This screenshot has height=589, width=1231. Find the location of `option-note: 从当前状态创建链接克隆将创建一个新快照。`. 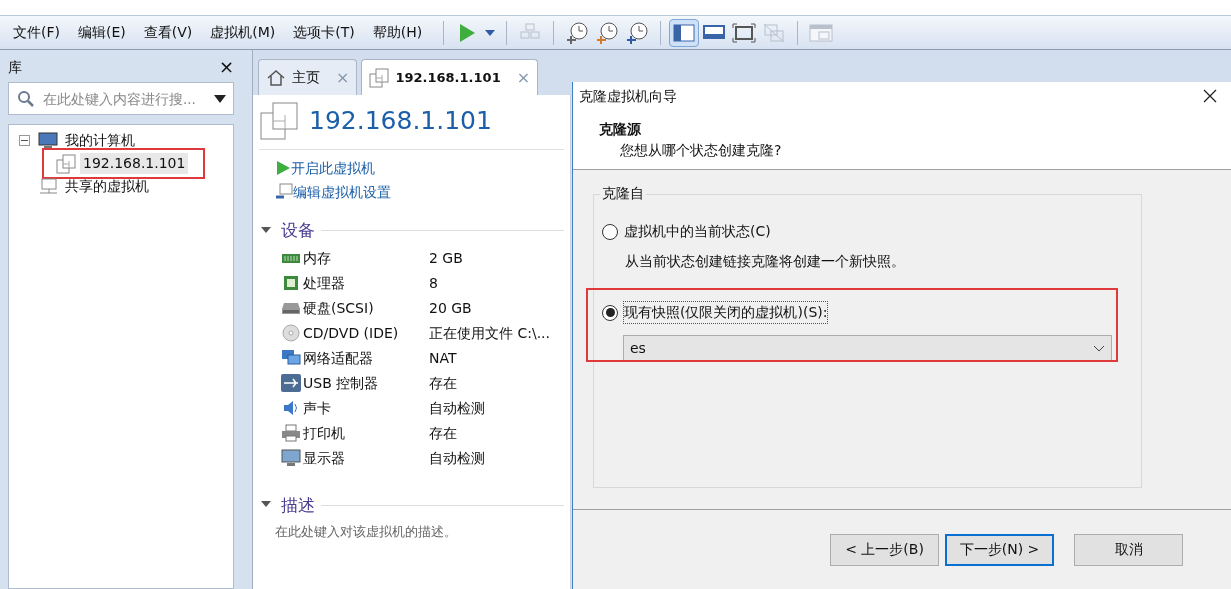

option-note: 从当前状态创建链接克隆将创建一个新快照。 is located at coordinates (765, 261).